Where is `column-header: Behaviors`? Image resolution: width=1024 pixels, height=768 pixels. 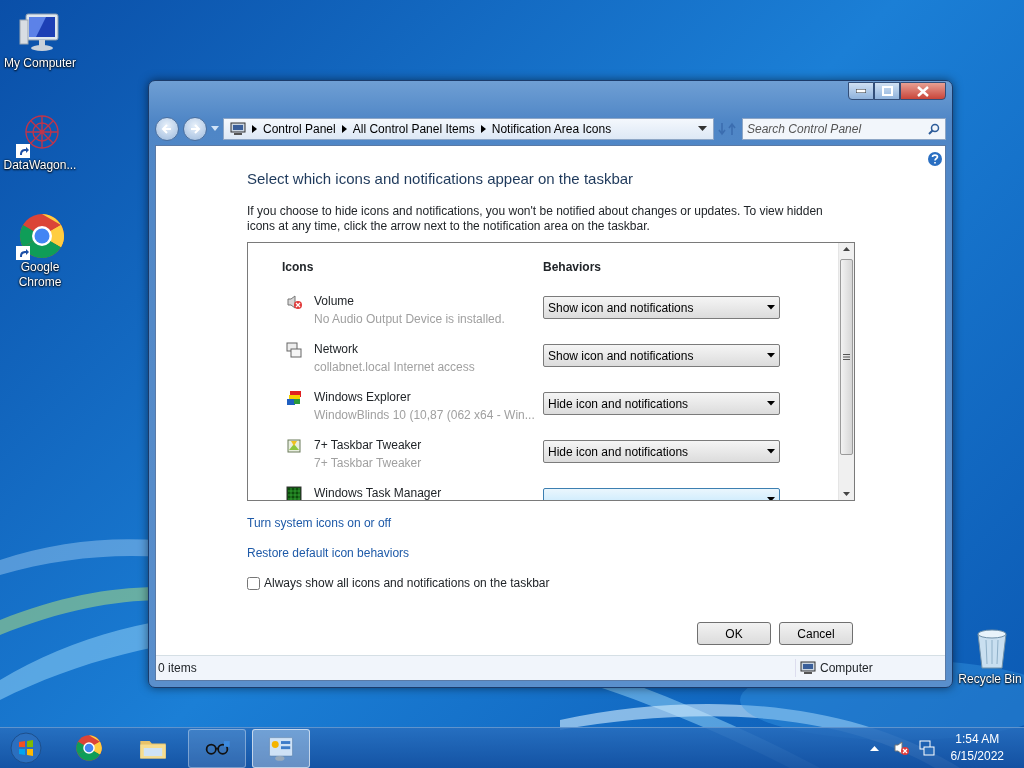 column-header: Behaviors is located at coordinates (572, 267).